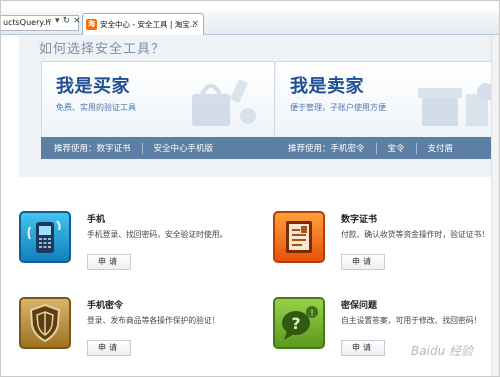 This screenshot has height=377, width=500. Describe the element at coordinates (129, 243) in the screenshot. I see `product-mobile: 手机 手机登录、找回密码，安全验证时使用。 申请` at that location.